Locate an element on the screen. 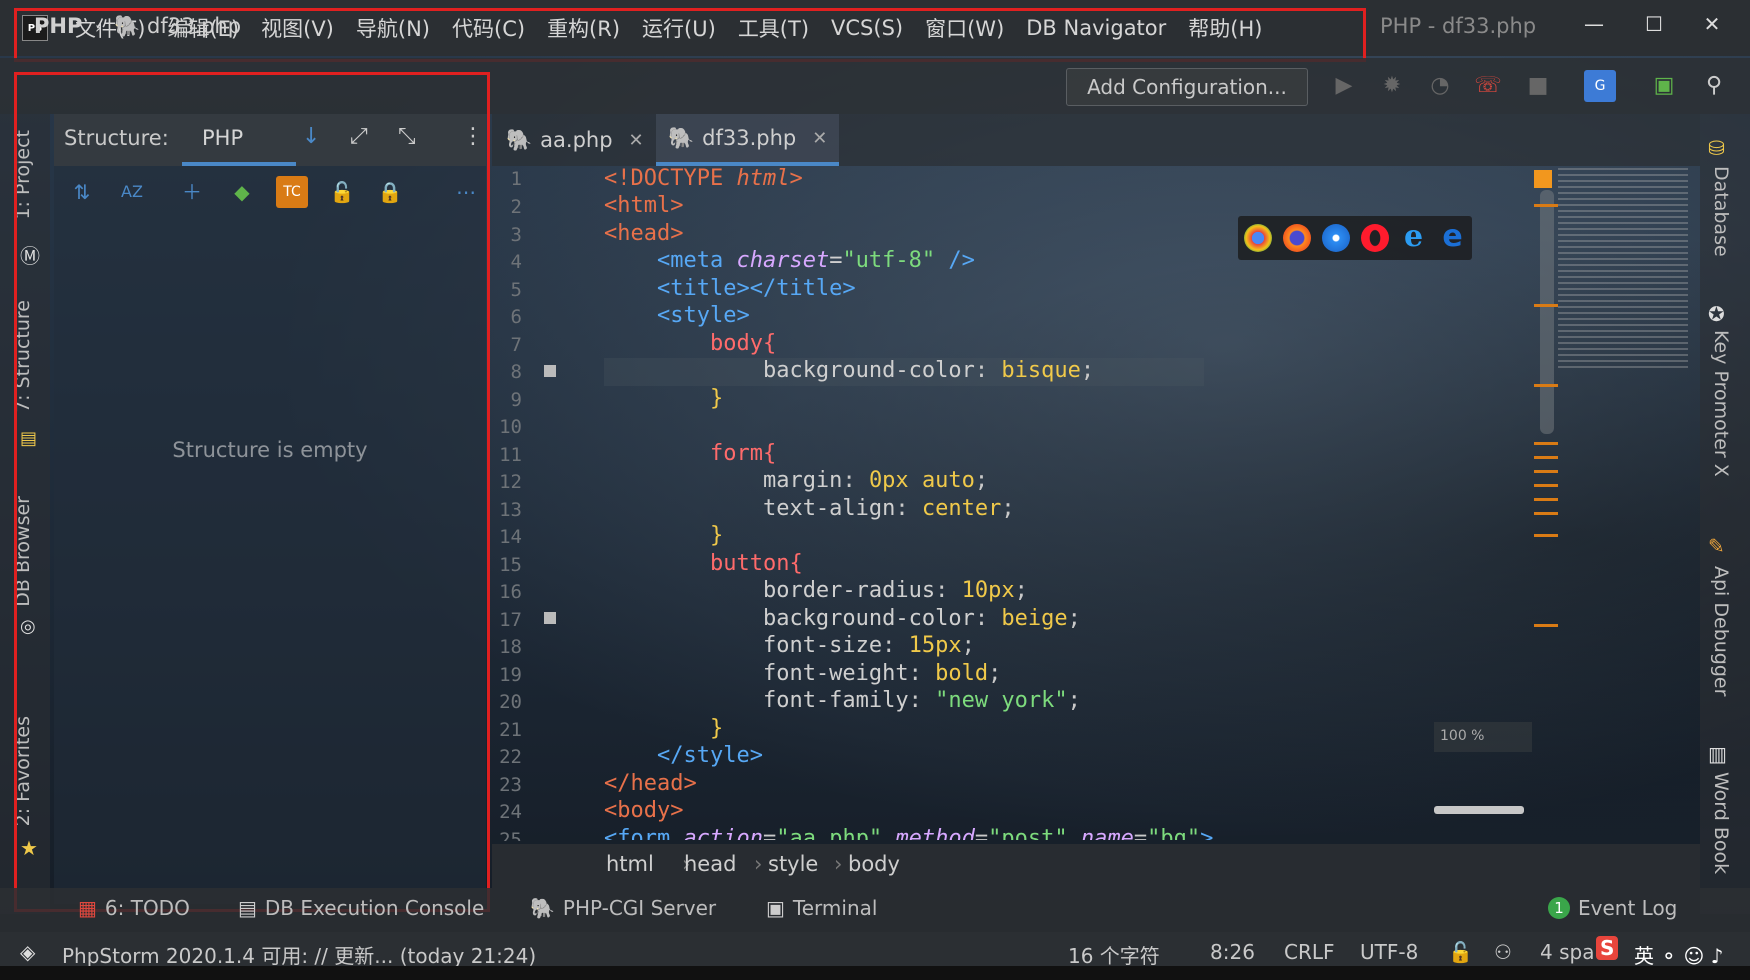 The image size is (1750, 980). tab-df33-php: 🐘 df33.php ✕ is located at coordinates (748, 140).